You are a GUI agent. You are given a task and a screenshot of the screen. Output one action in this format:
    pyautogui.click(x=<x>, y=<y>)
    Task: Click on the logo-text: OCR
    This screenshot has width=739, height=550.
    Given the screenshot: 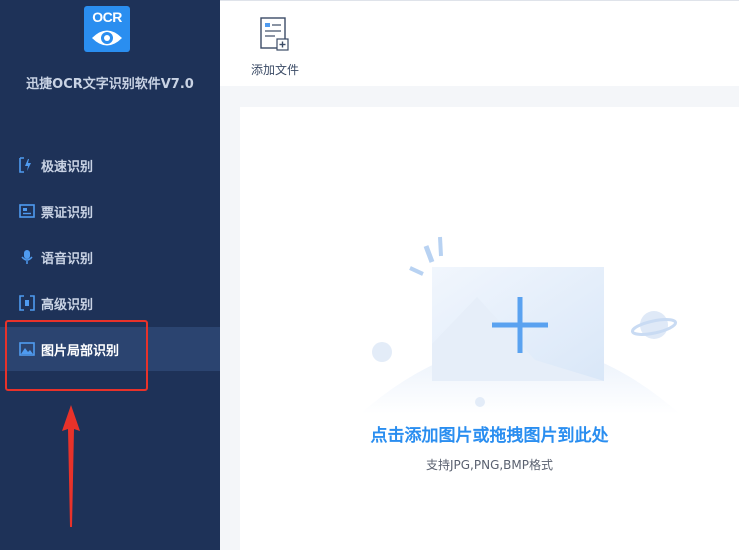 What is the action you would take?
    pyautogui.click(x=107, y=17)
    